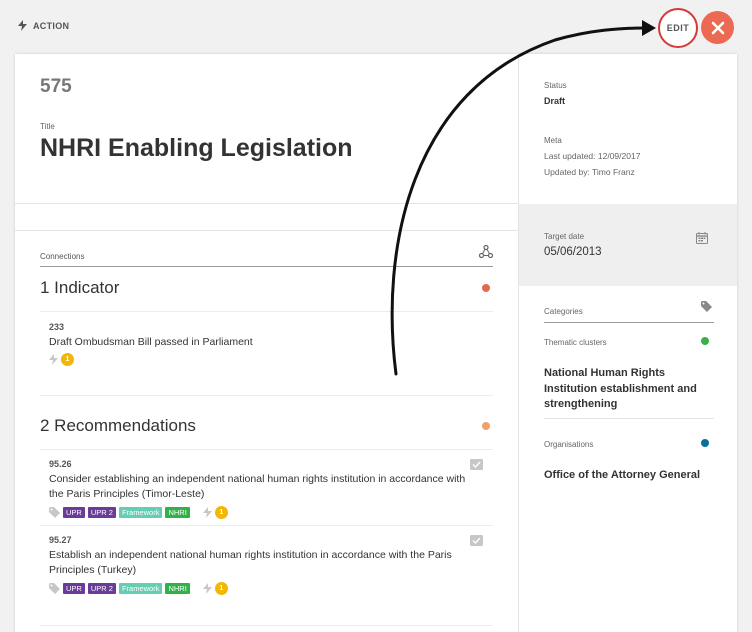  What do you see at coordinates (629, 476) in the screenshot?
I see `organisation-value: Office of the Attorney General` at bounding box center [629, 476].